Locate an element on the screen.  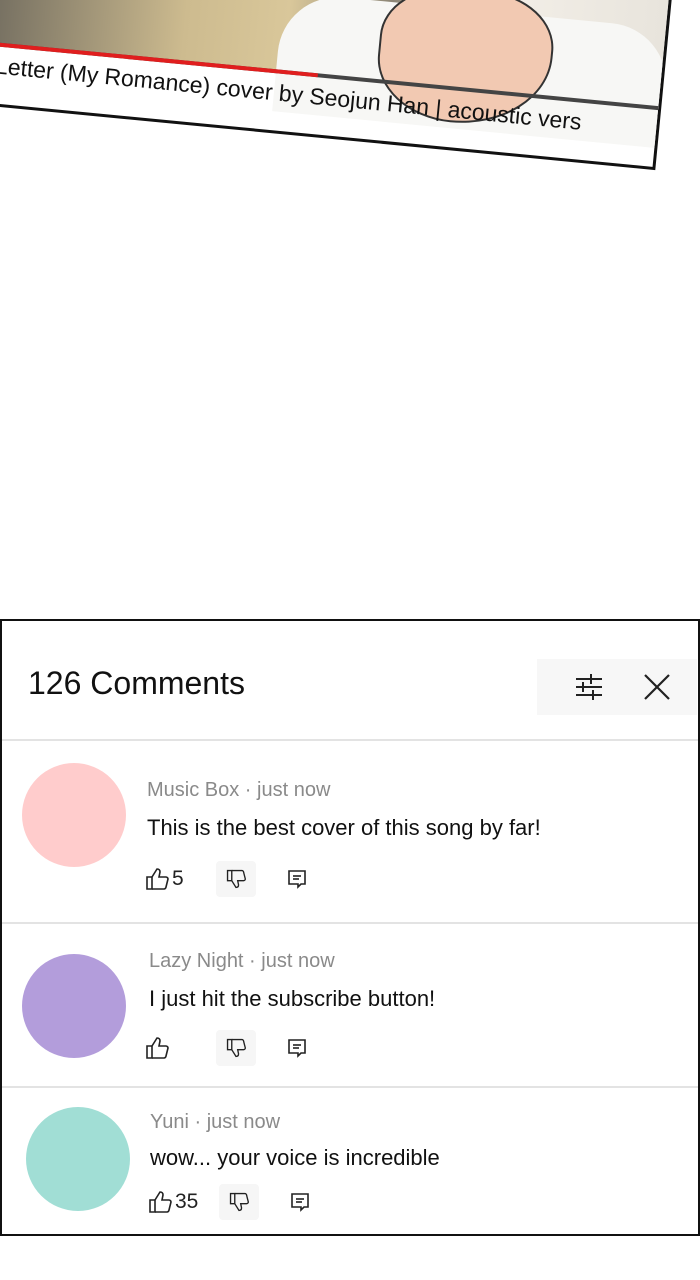
comment-meta: Yuni · just now is located at coordinates (215, 1122).